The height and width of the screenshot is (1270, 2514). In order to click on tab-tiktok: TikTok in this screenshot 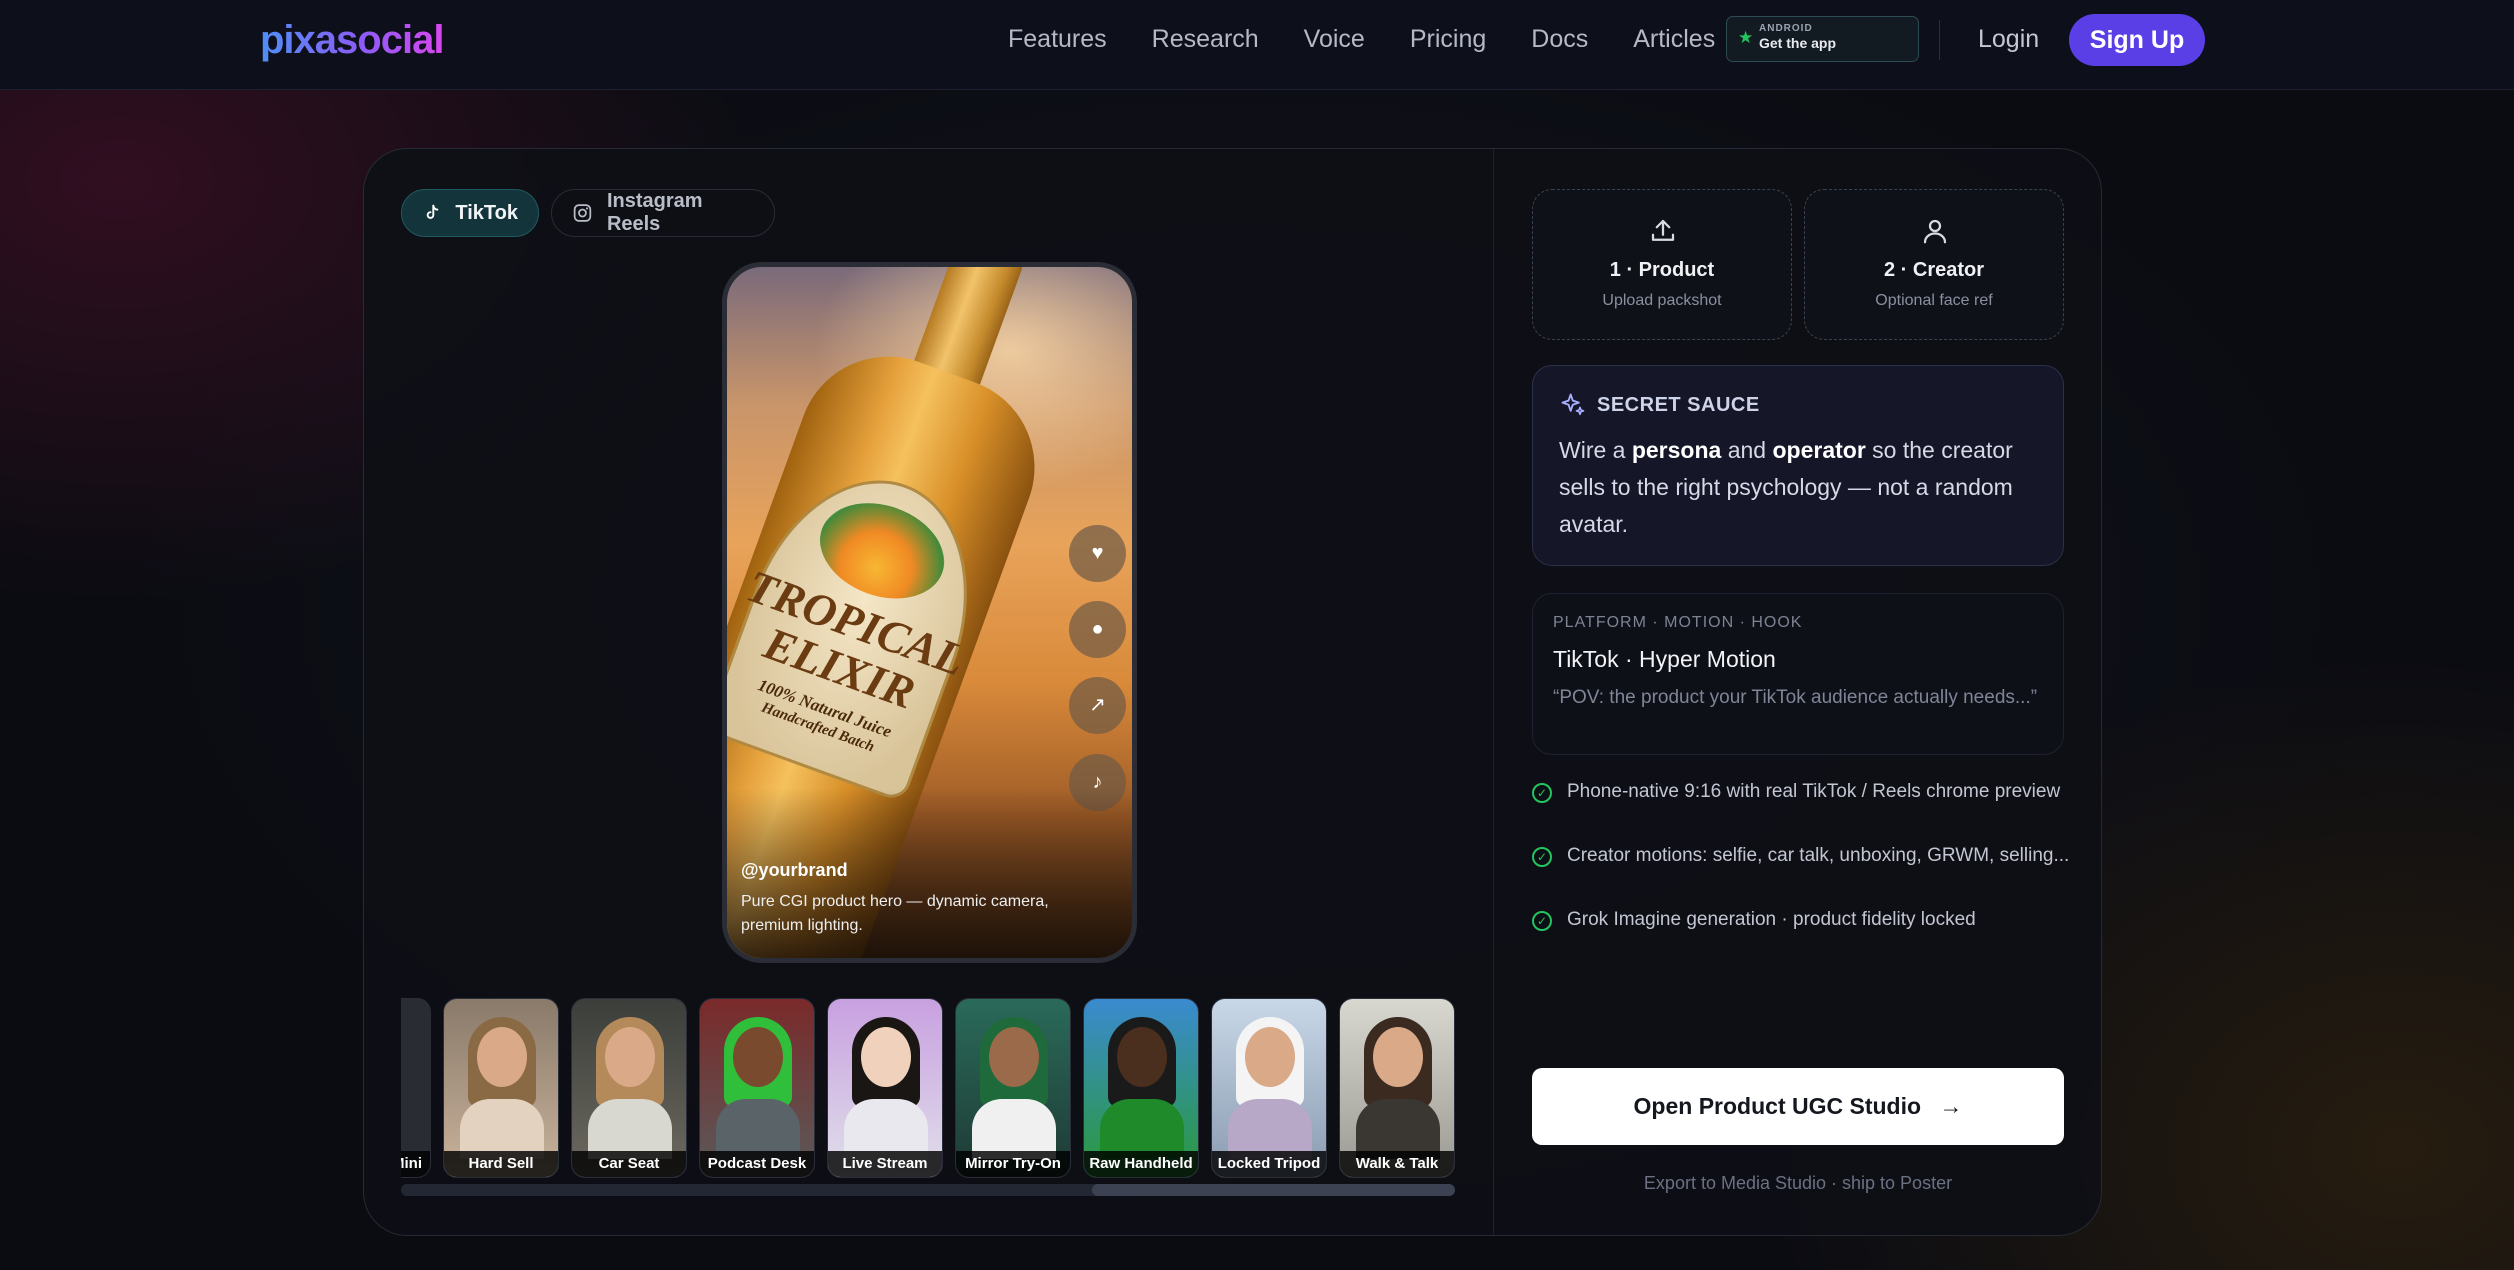, I will do `click(470, 213)`.